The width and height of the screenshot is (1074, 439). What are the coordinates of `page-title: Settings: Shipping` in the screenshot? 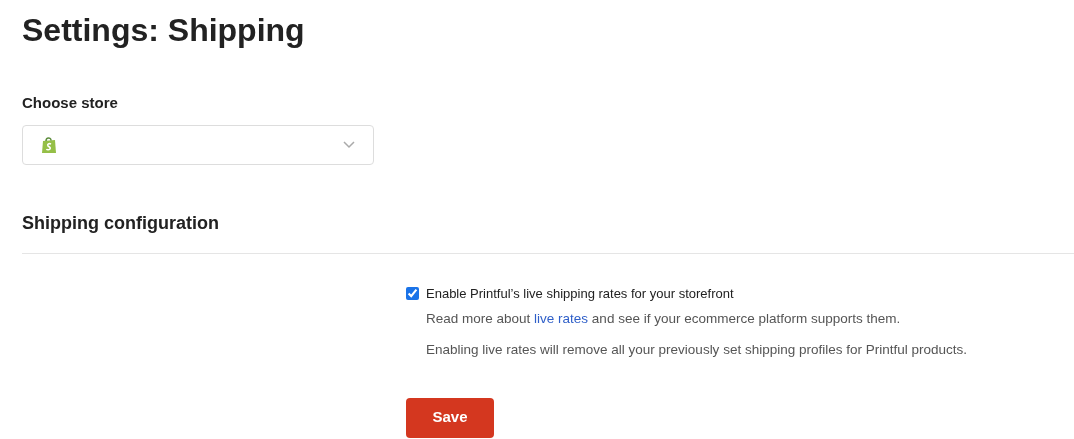 It's located at (163, 30).